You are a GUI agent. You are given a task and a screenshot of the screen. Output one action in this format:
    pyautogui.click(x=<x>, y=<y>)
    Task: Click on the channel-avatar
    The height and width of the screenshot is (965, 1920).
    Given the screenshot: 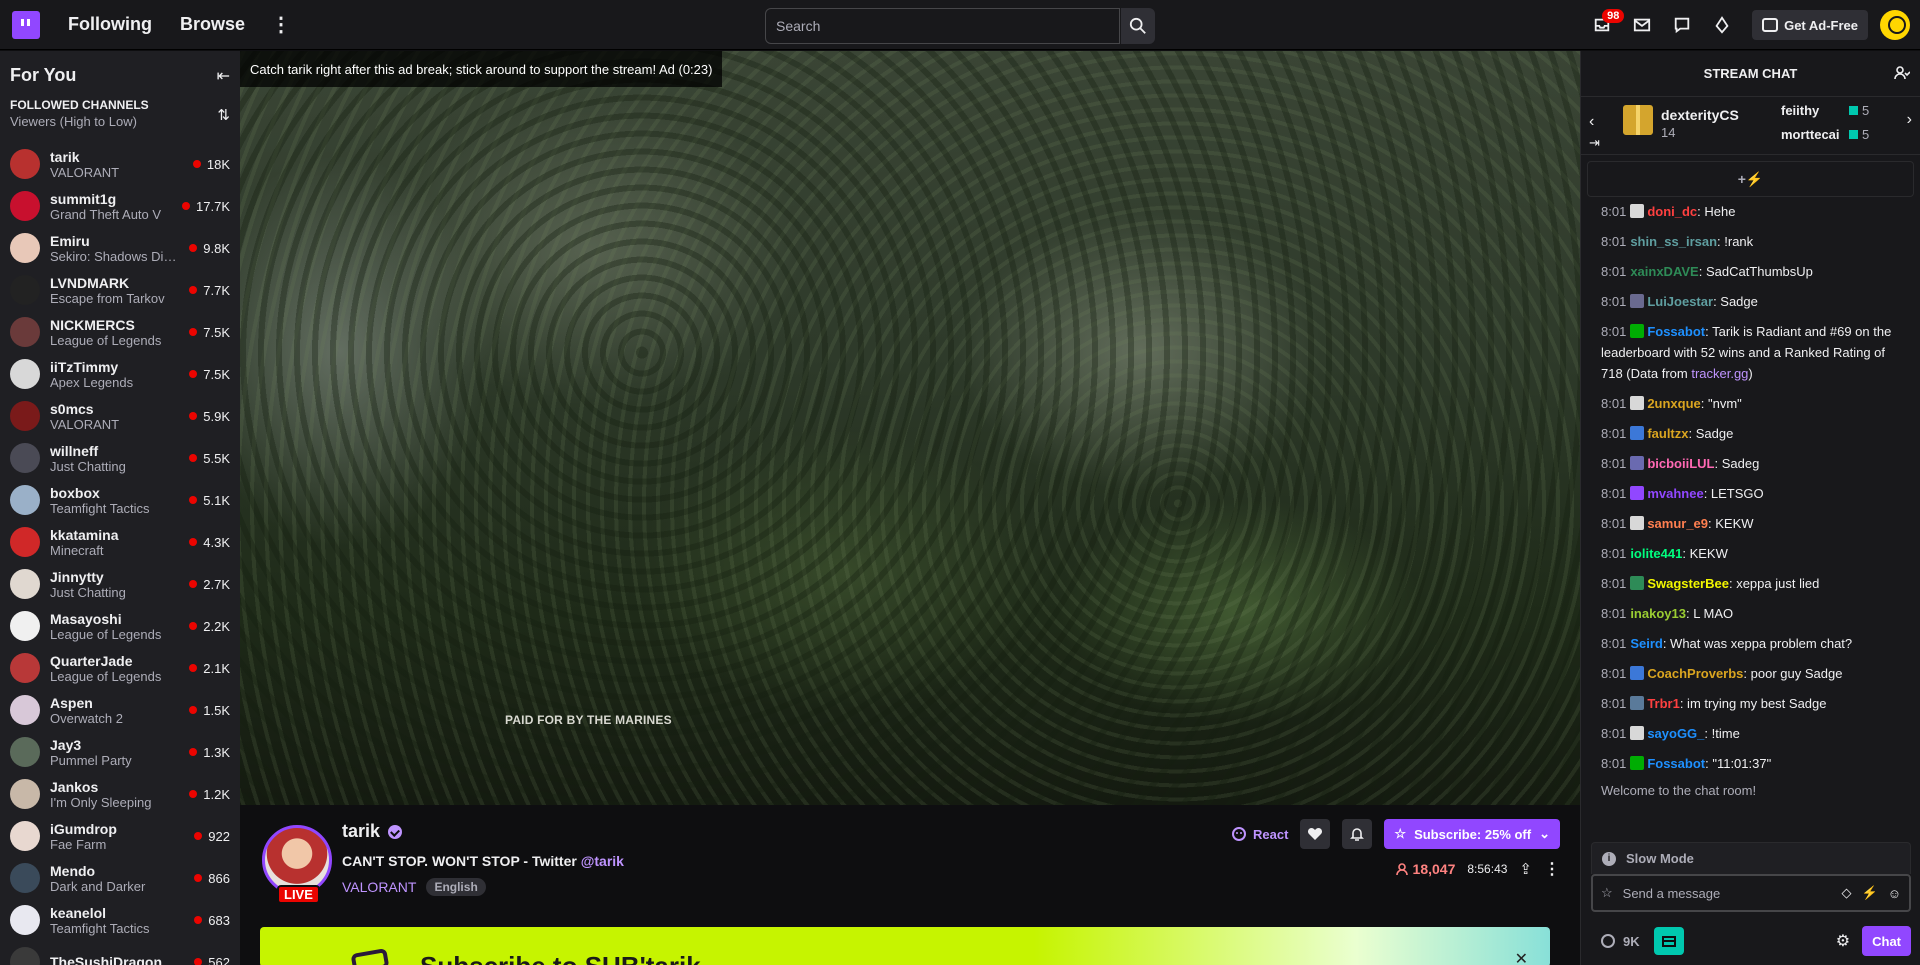 What is the action you would take?
    pyautogui.click(x=25, y=416)
    